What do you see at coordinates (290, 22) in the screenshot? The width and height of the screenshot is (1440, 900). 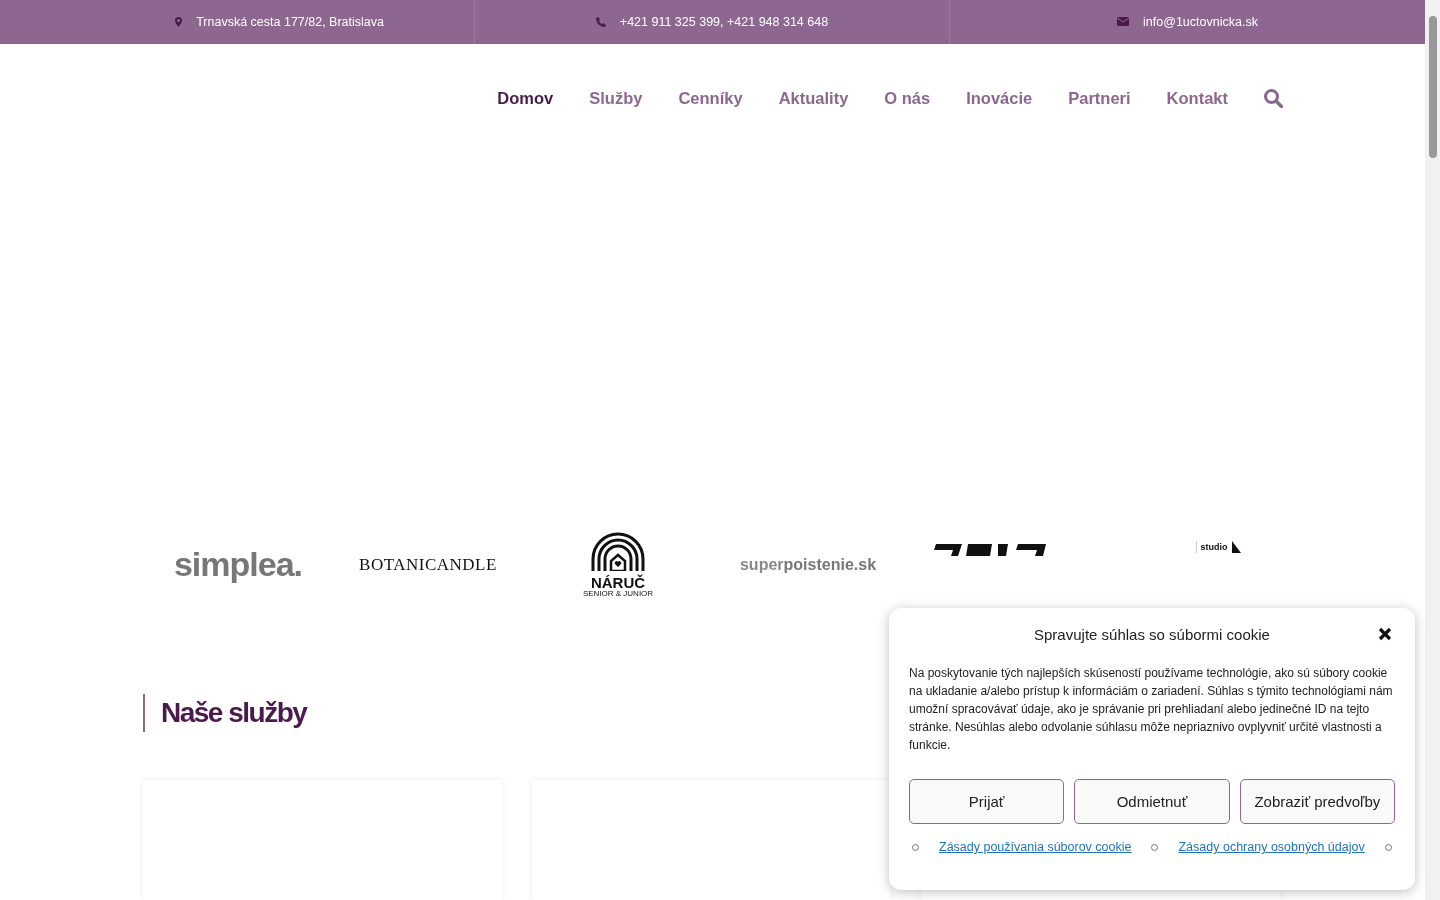 I see `contact-text: Trnavská cesta 177/82, Bratislava` at bounding box center [290, 22].